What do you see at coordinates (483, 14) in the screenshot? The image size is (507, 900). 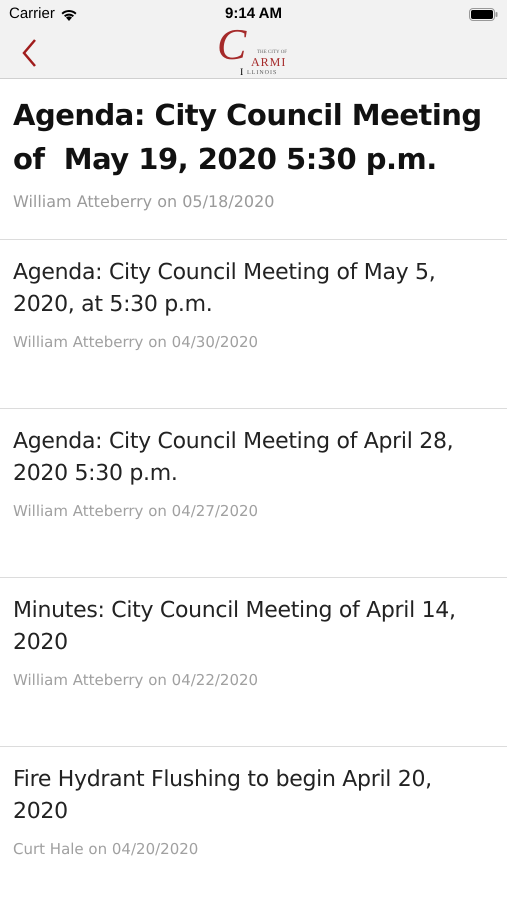 I see `battery-icon` at bounding box center [483, 14].